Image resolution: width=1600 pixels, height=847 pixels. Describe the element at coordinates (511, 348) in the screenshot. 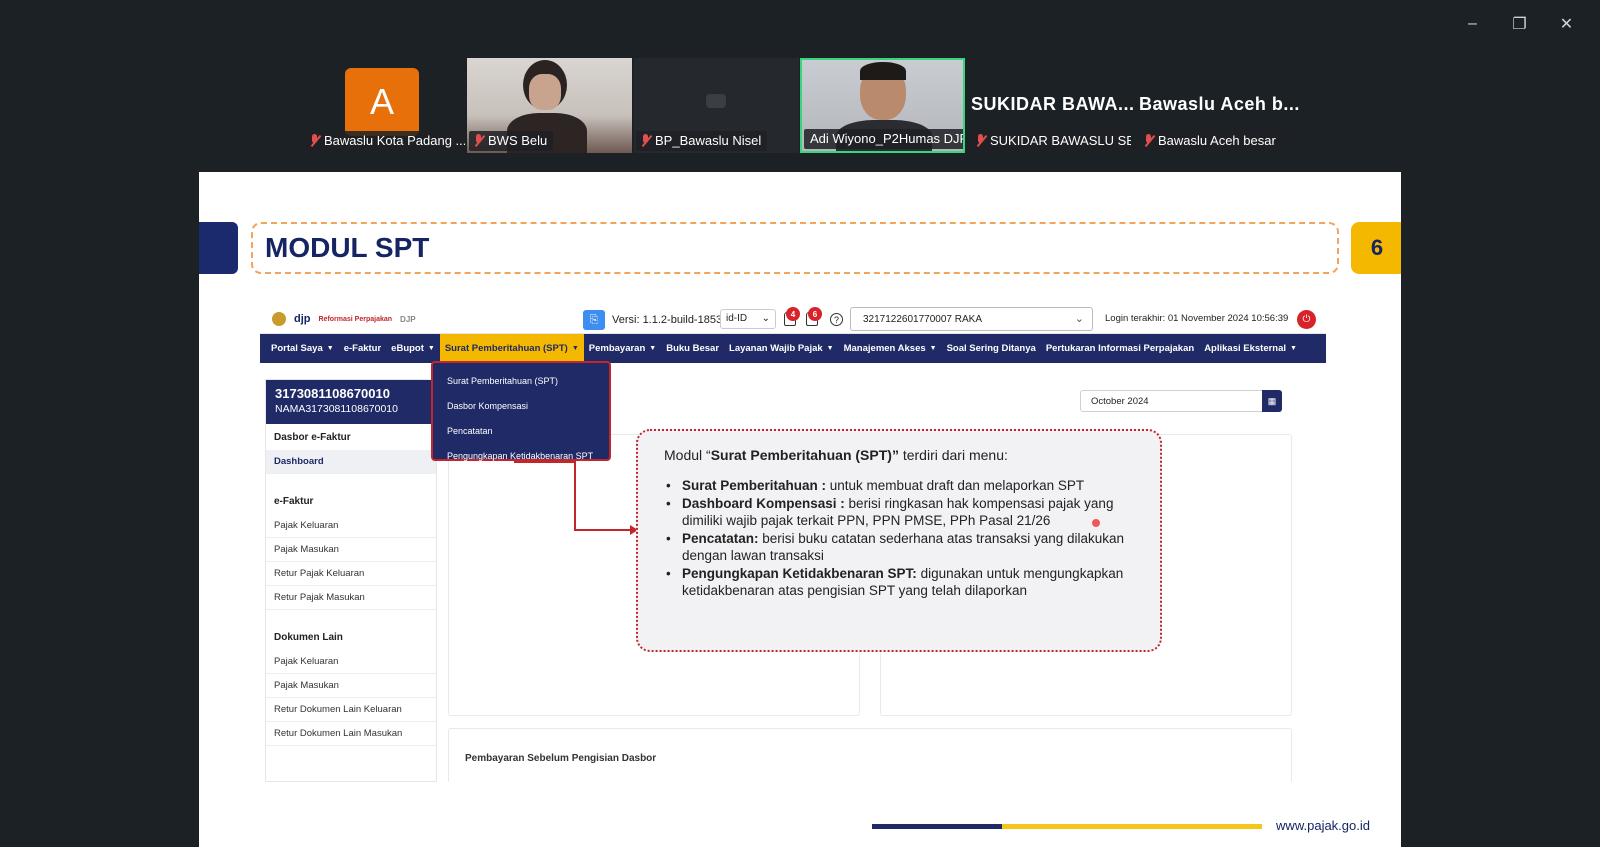

I see `nav-spt: Surat Pemberitahuan (SPT) ▼` at that location.